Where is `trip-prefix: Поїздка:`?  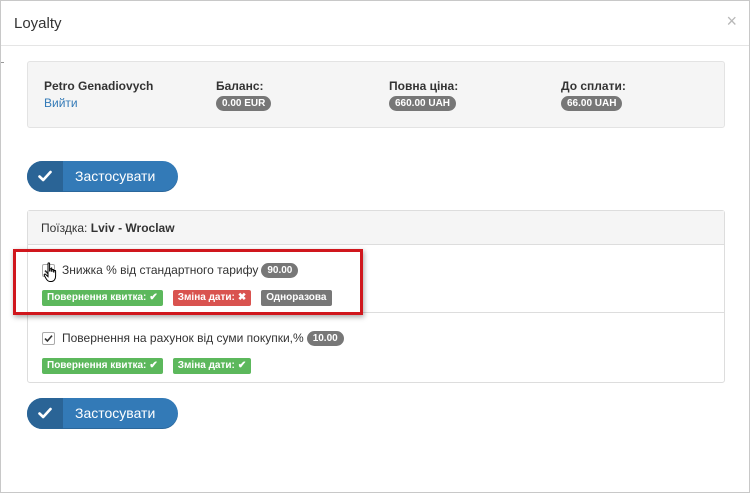
trip-prefix: Поїздка: is located at coordinates (64, 228).